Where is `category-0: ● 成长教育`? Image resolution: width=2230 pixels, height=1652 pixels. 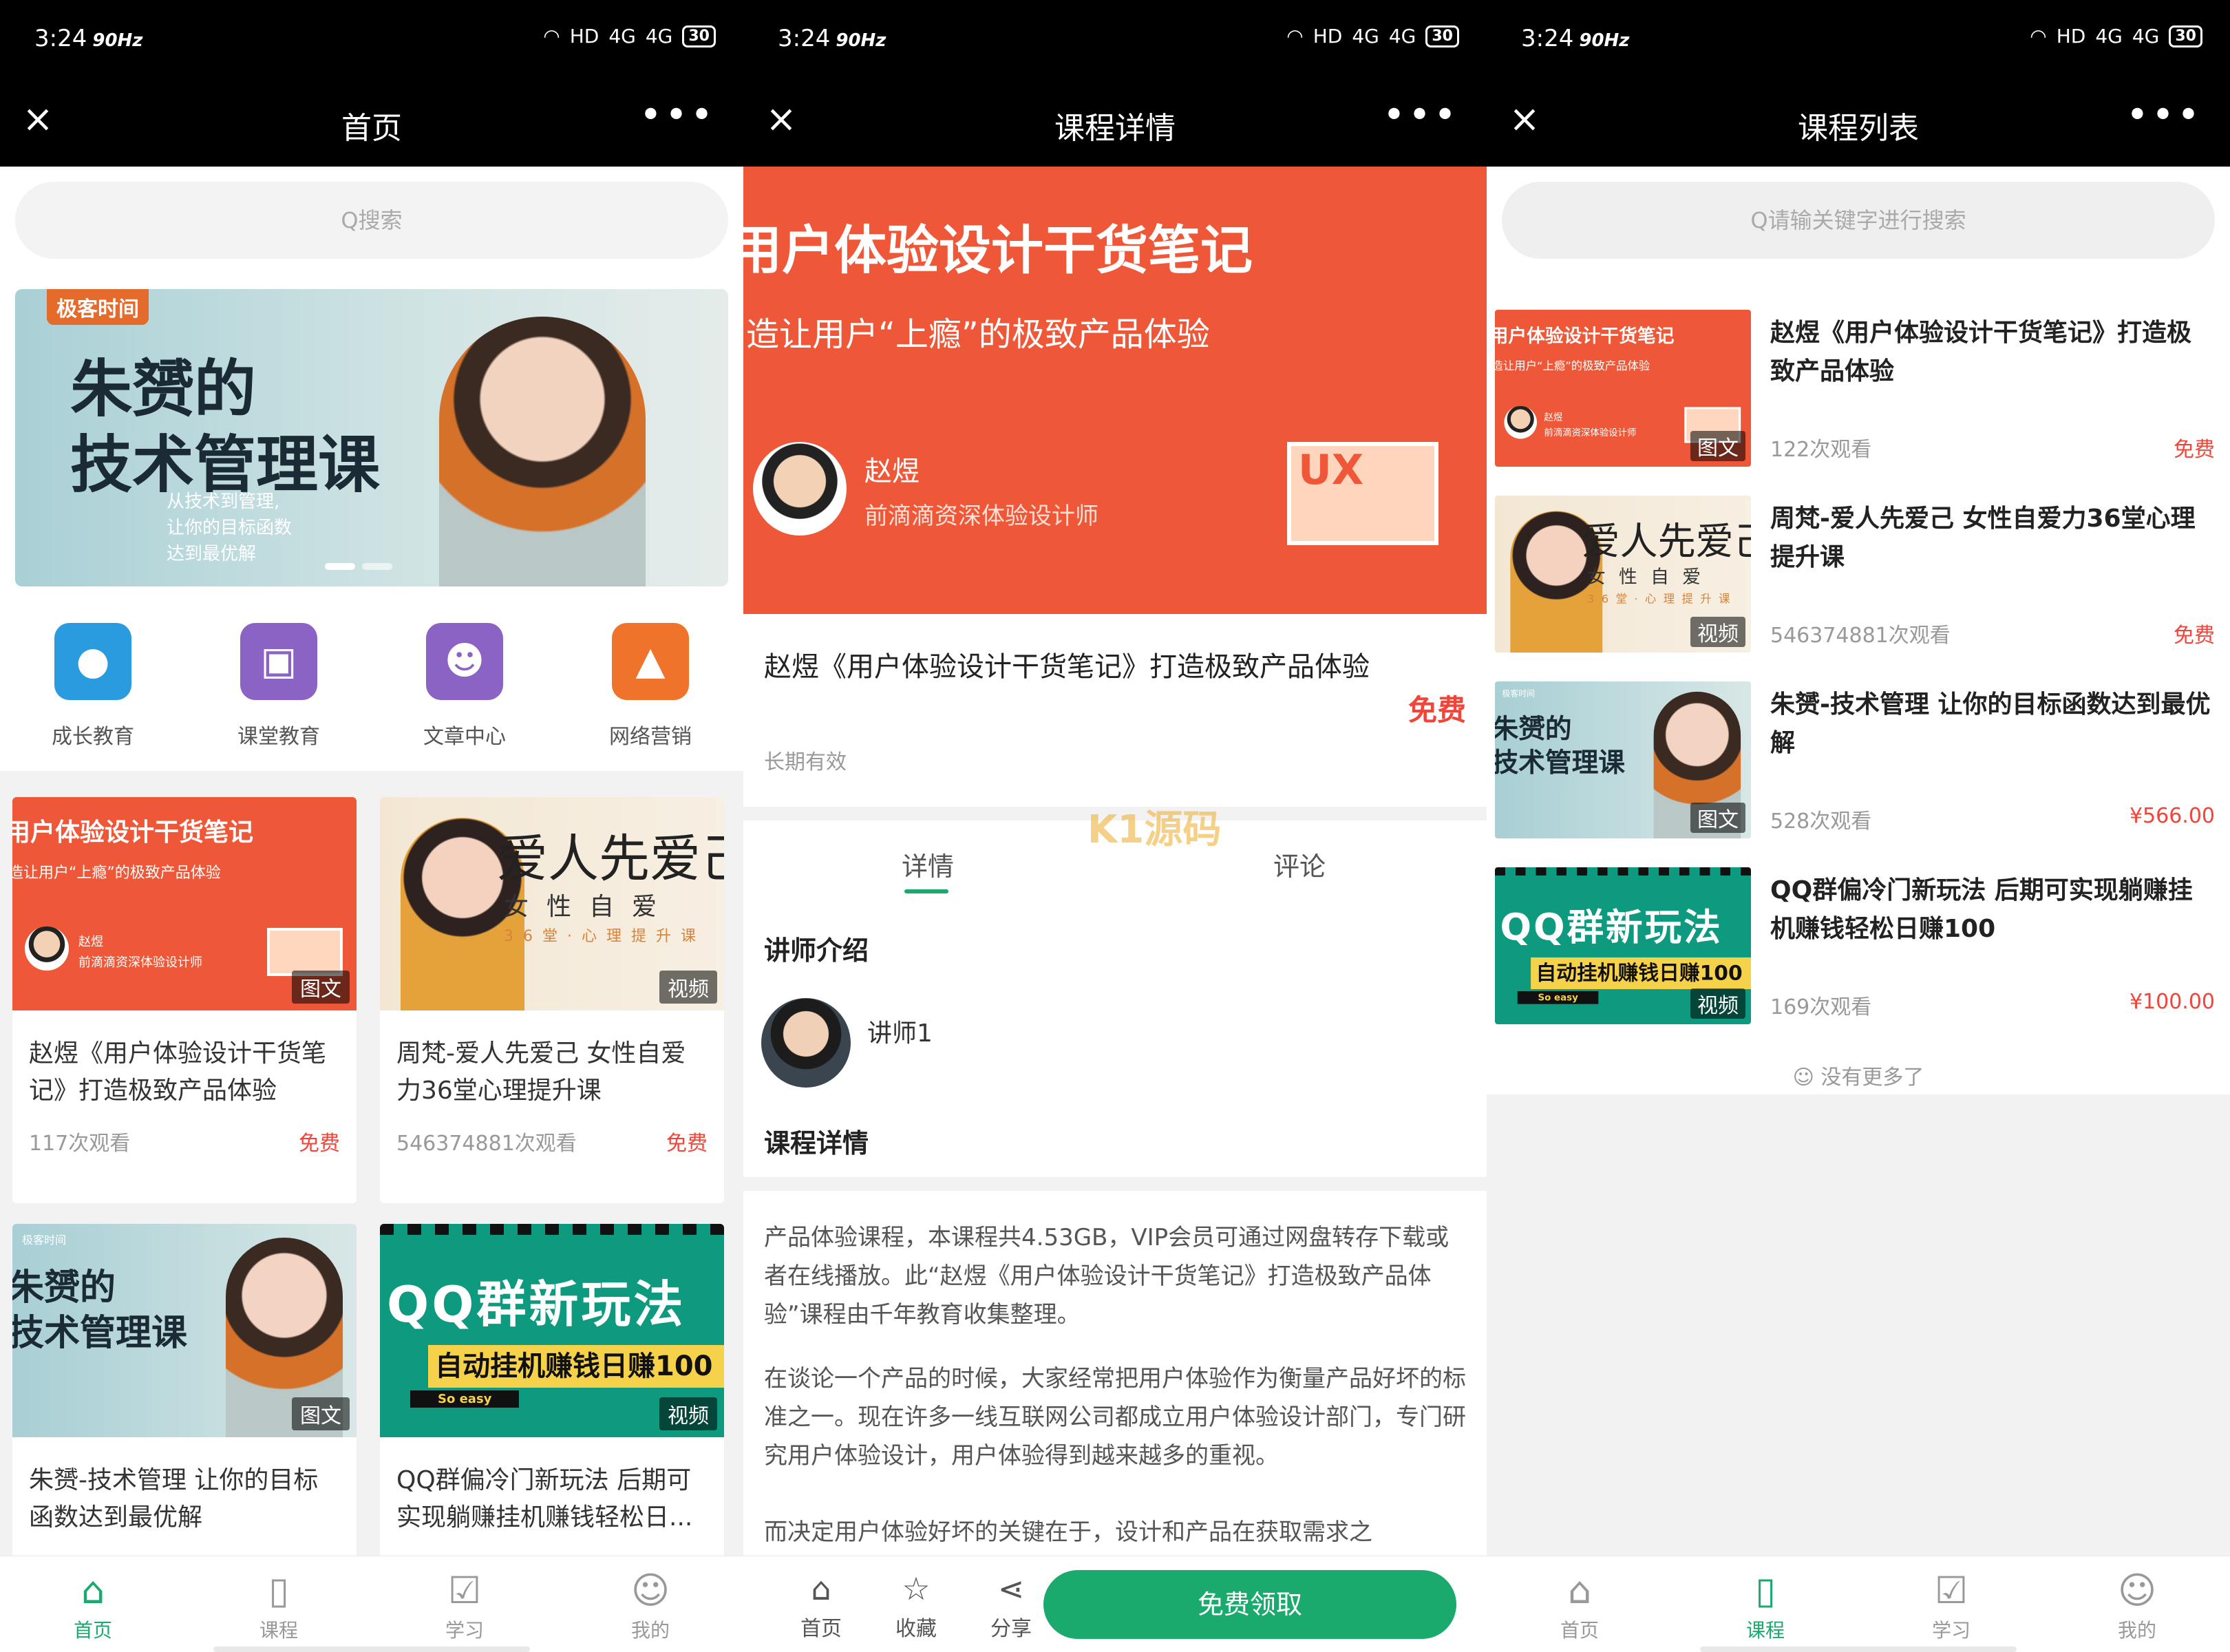
category-0: ● 成长教育 is located at coordinates (93, 689).